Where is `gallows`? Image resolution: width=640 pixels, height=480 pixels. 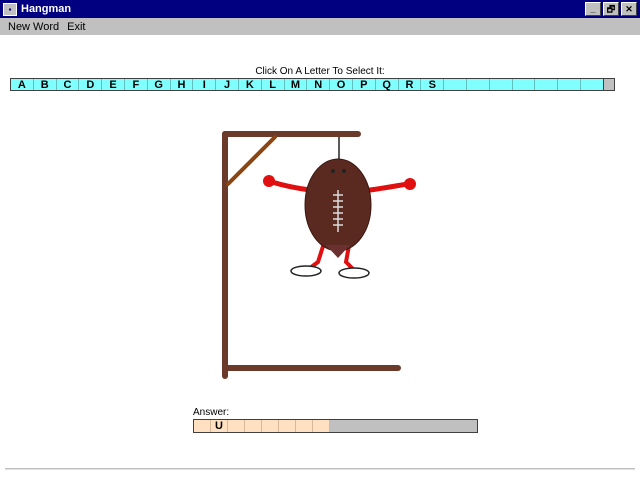
gallows is located at coordinates (311, 255).